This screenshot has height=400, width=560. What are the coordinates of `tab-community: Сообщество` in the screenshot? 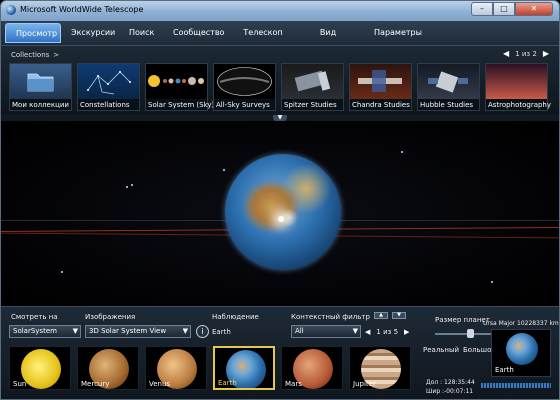 It's located at (198, 33).